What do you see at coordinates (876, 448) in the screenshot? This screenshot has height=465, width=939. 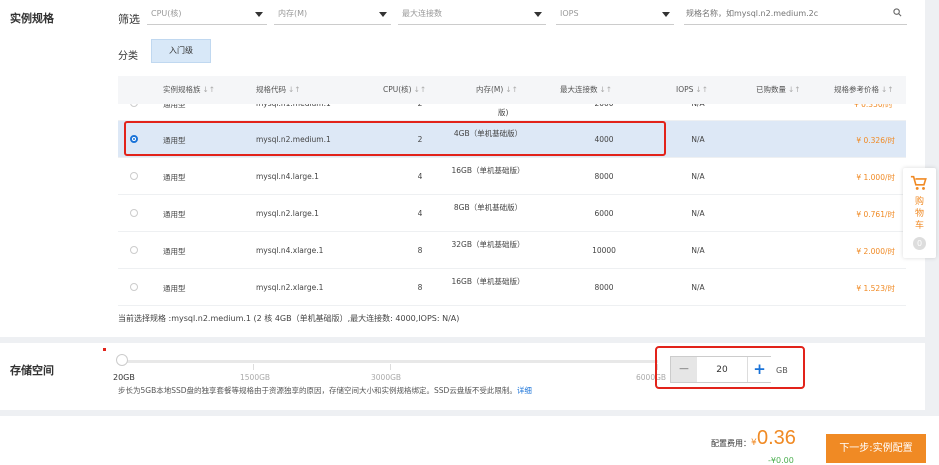 I see `next-step-button: 下一步:实例配置` at bounding box center [876, 448].